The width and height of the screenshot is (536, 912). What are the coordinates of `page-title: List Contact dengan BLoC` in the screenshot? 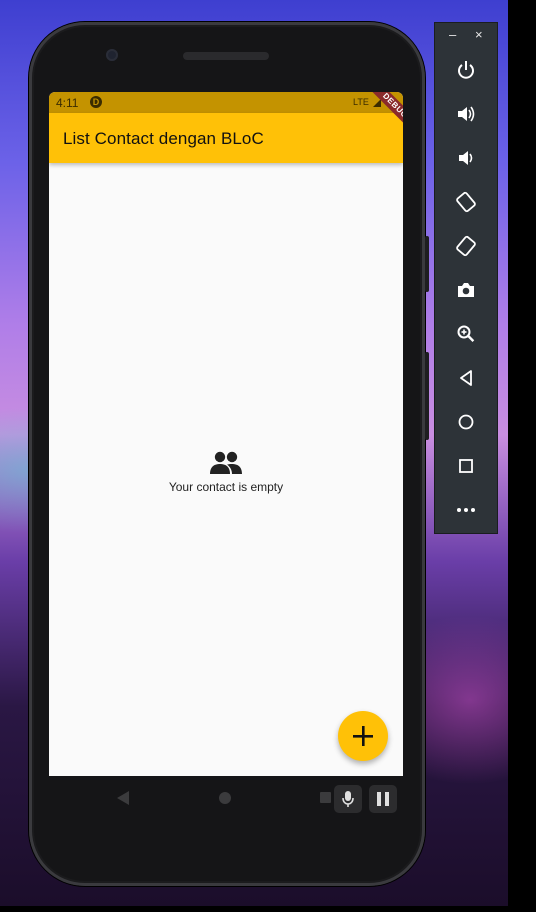 It's located at (163, 138).